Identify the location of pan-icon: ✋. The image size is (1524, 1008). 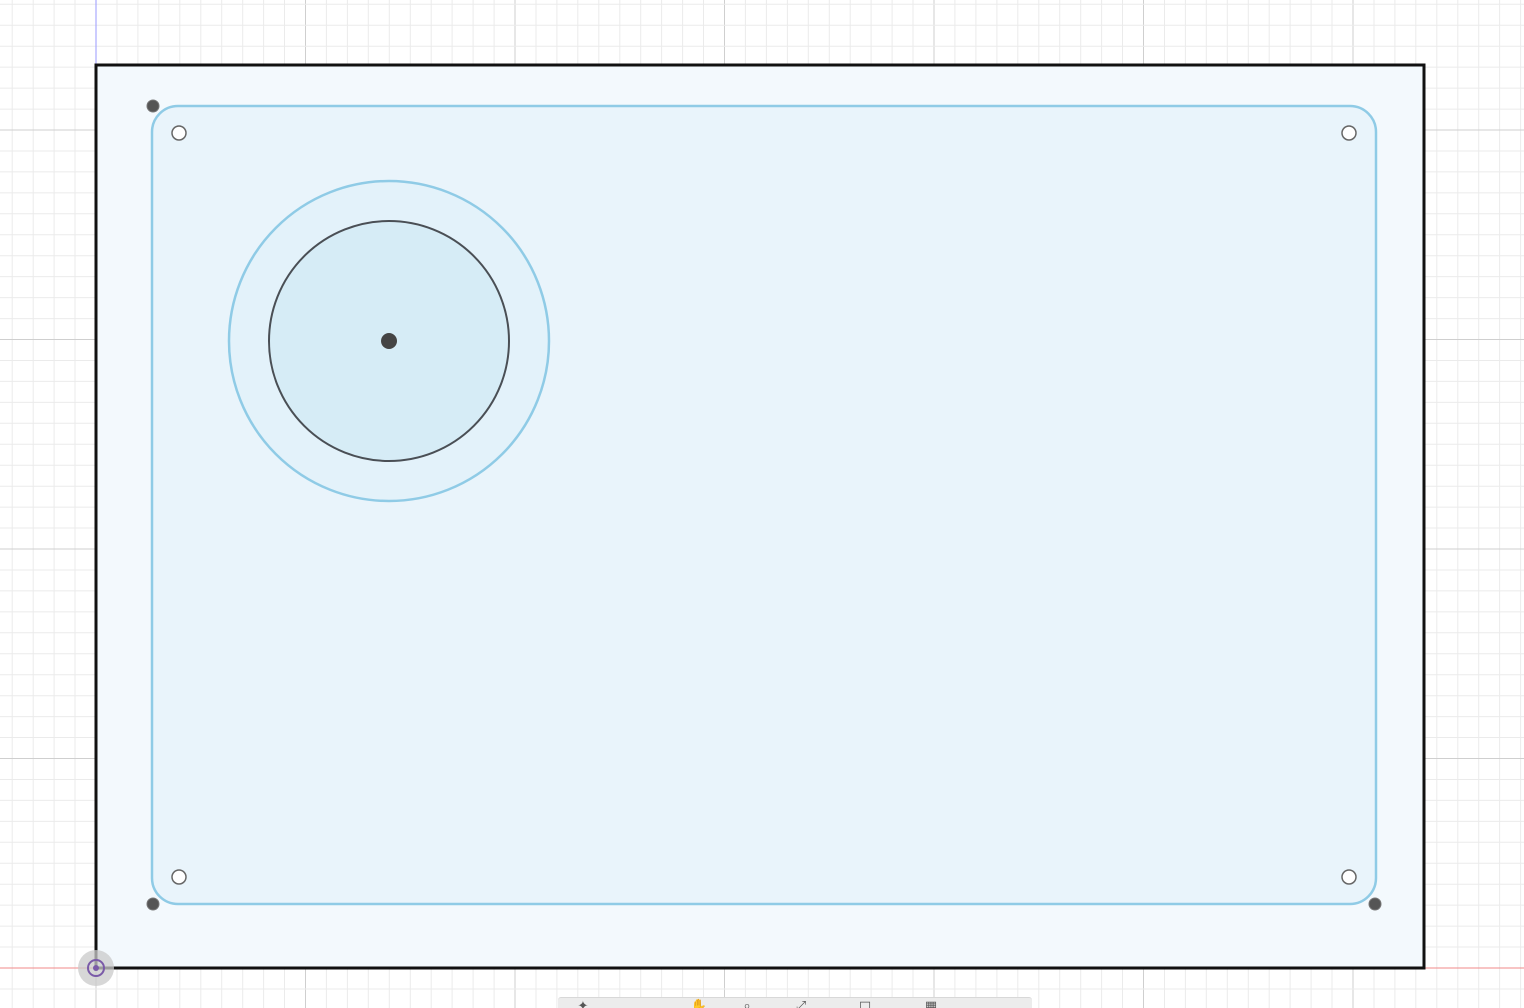
(699, 1004).